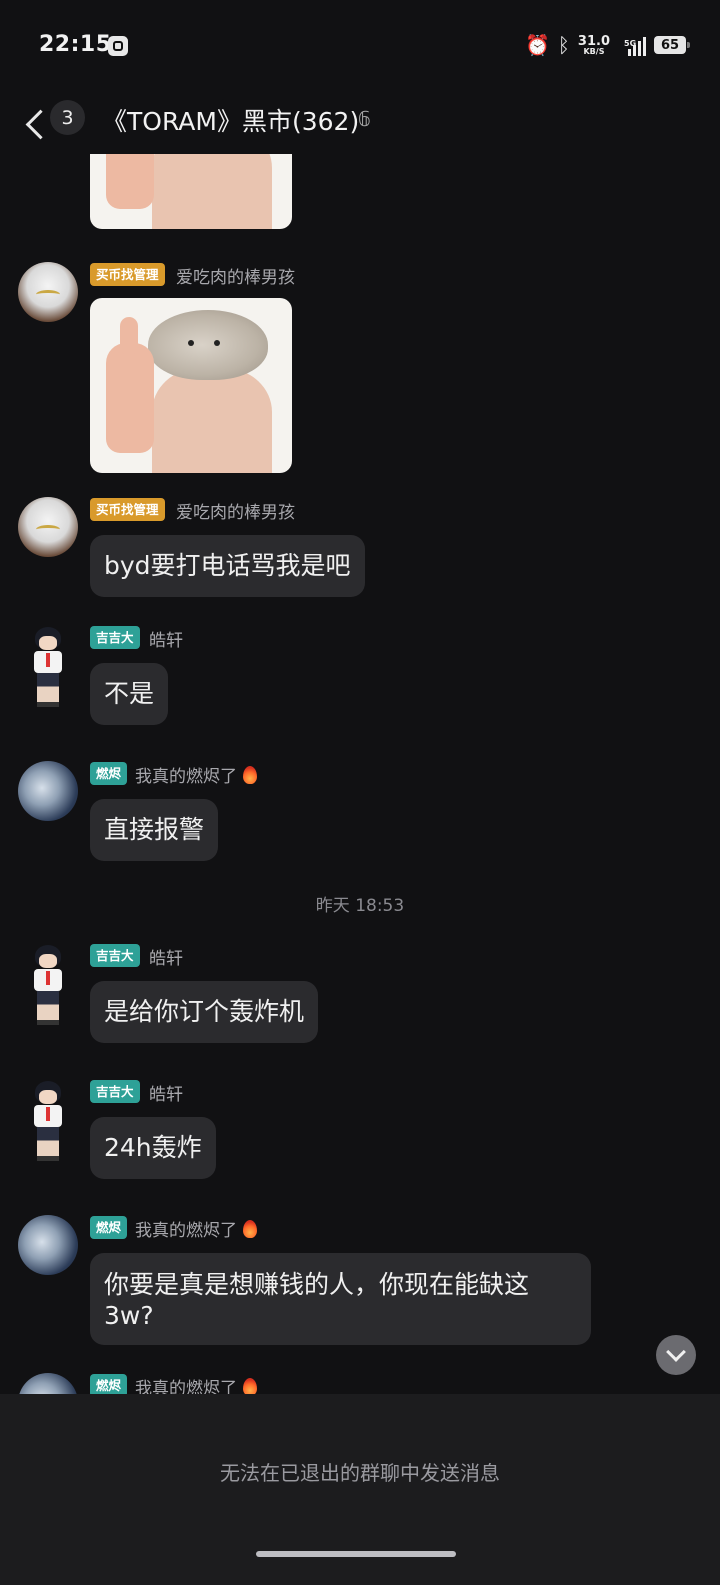  What do you see at coordinates (227, 566) in the screenshot?
I see `message-bubble: byd要打电话骂我是吧` at bounding box center [227, 566].